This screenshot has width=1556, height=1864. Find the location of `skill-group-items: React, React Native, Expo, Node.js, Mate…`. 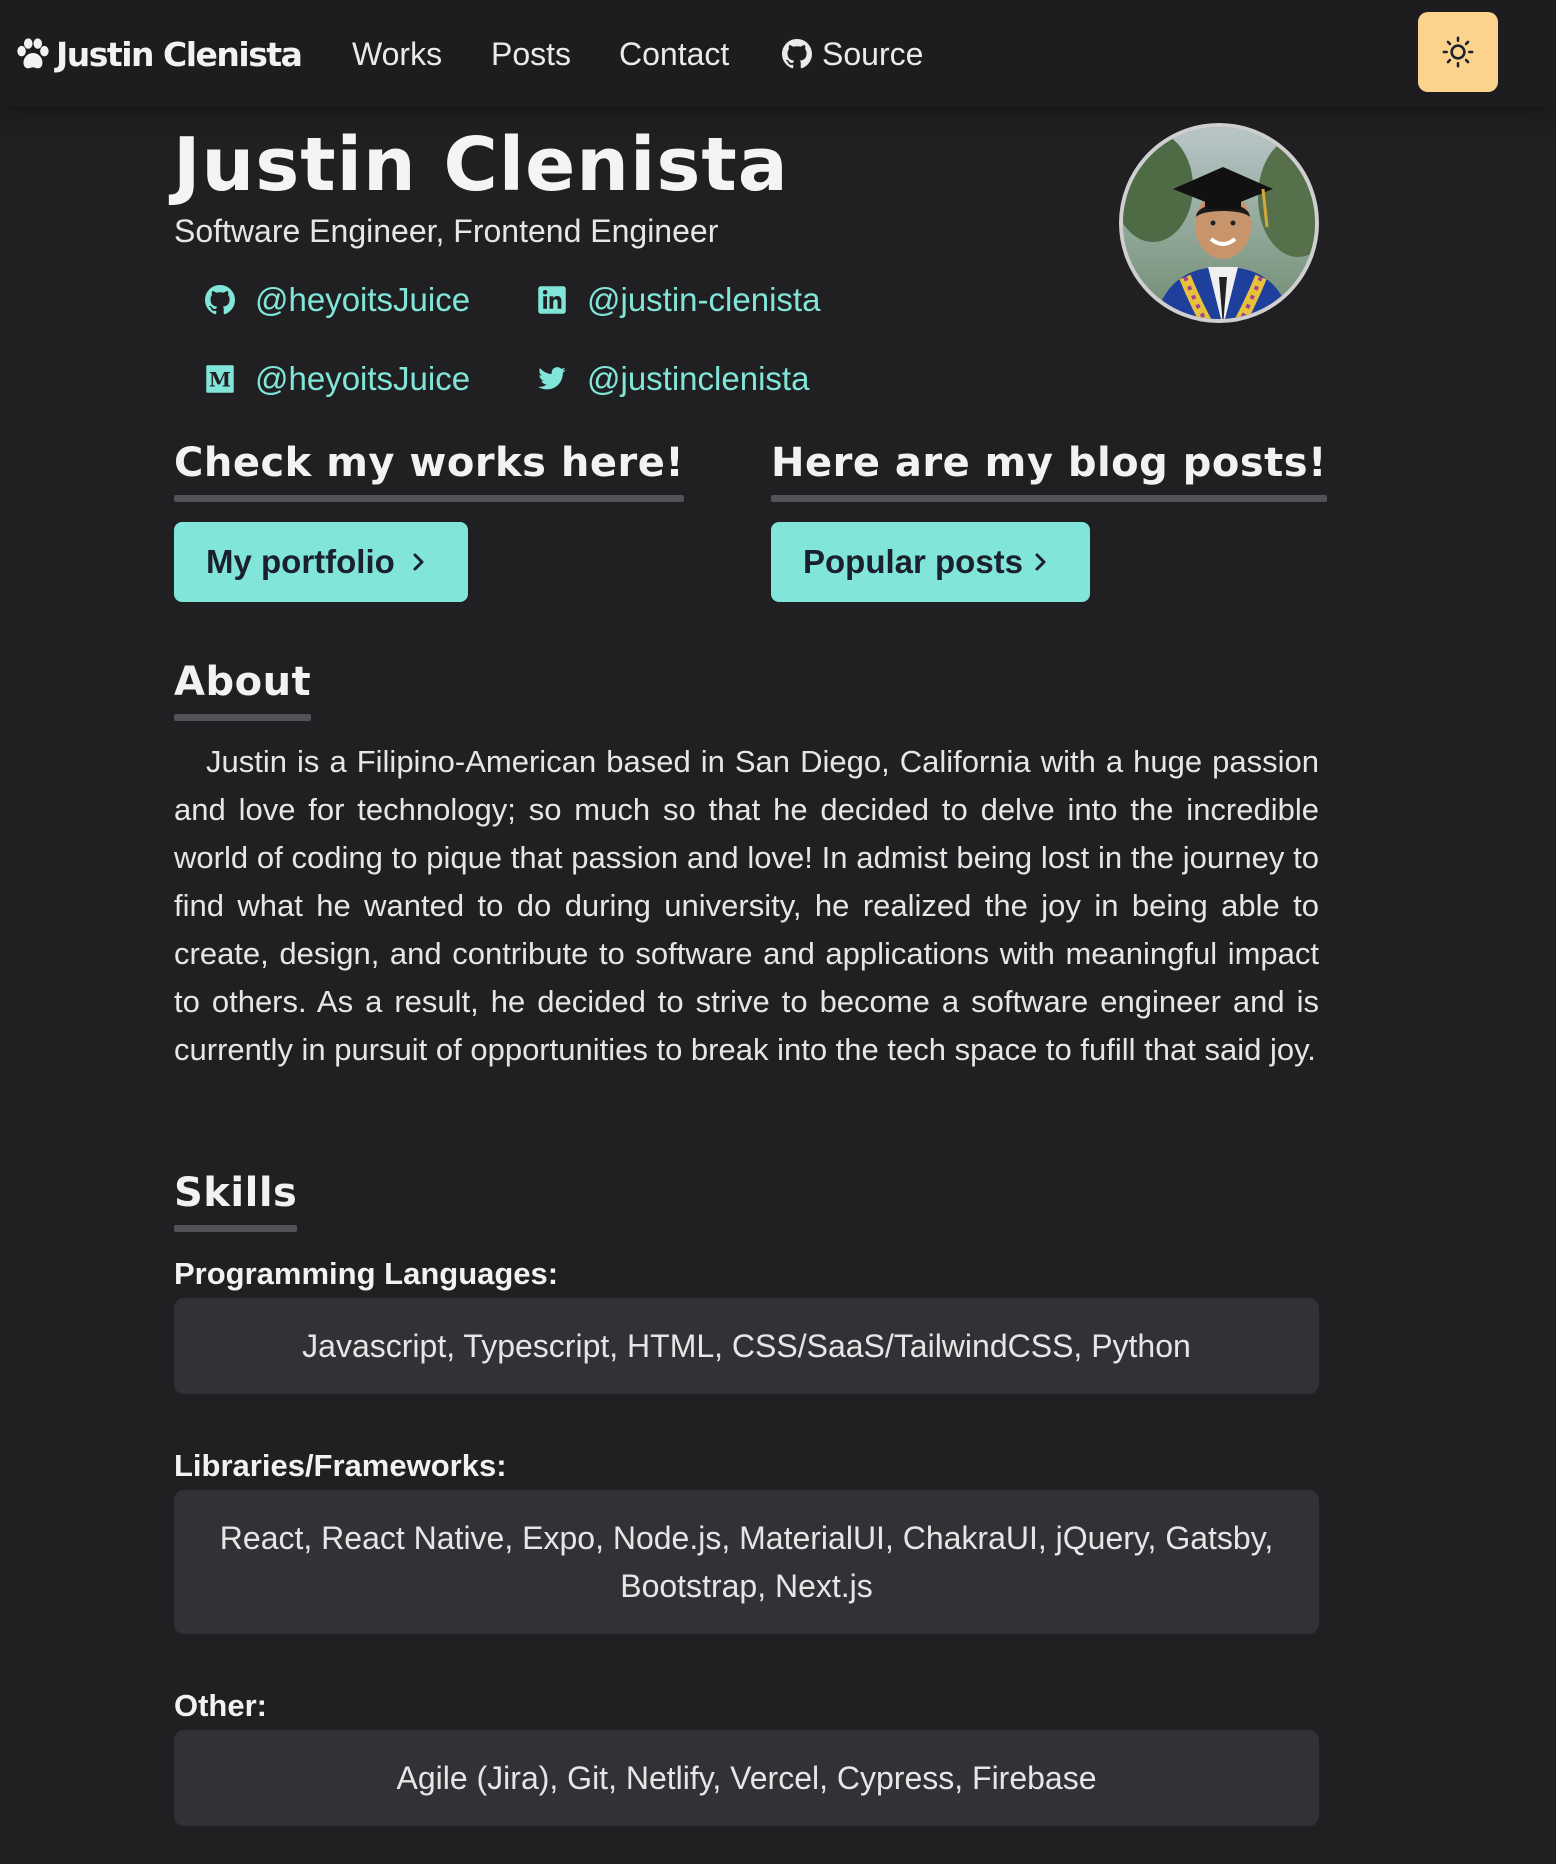

skill-group-items: React, React Native, Expo, Node.js, Mate… is located at coordinates (746, 1562).